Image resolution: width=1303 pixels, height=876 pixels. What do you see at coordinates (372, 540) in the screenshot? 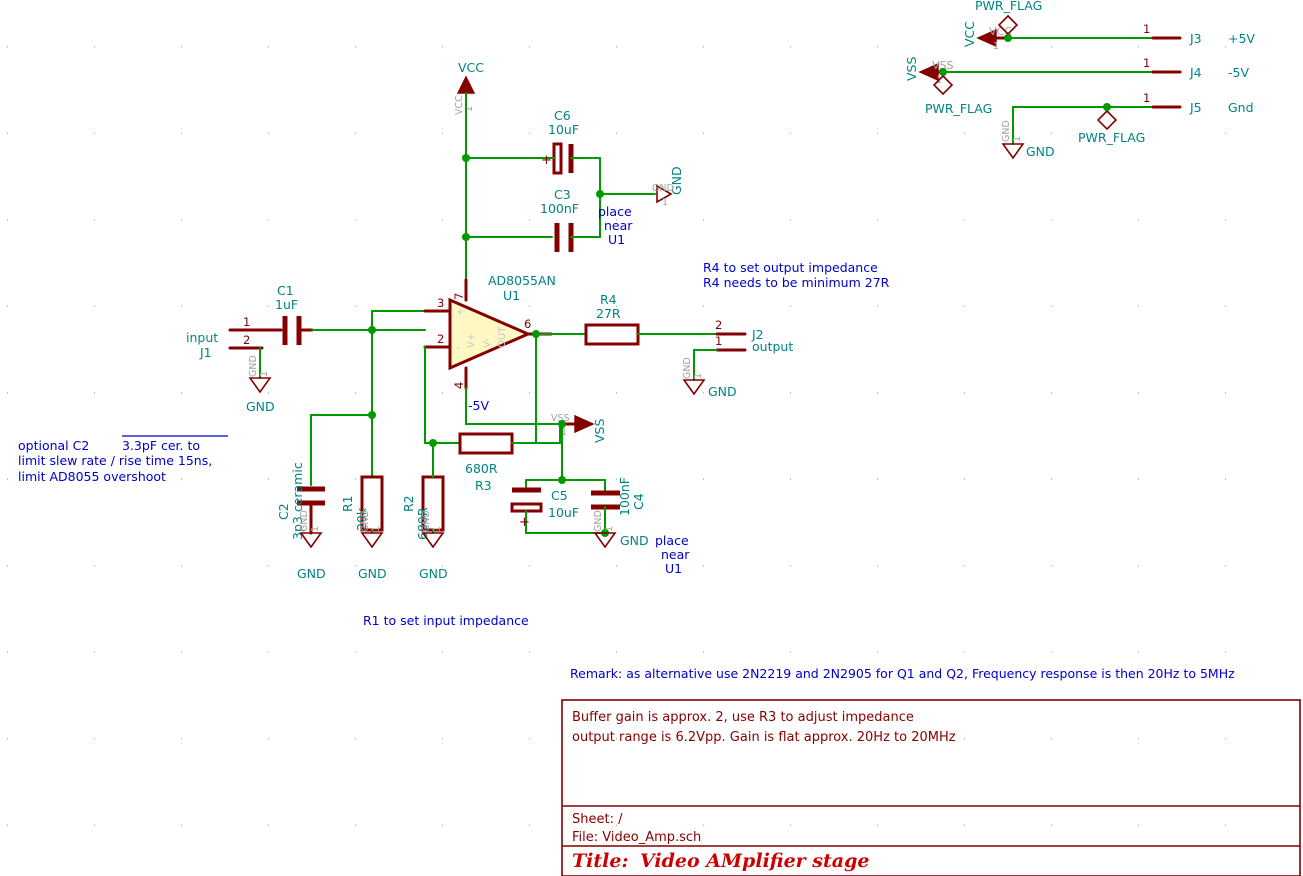
I see `gnd-symbol-r1` at bounding box center [372, 540].